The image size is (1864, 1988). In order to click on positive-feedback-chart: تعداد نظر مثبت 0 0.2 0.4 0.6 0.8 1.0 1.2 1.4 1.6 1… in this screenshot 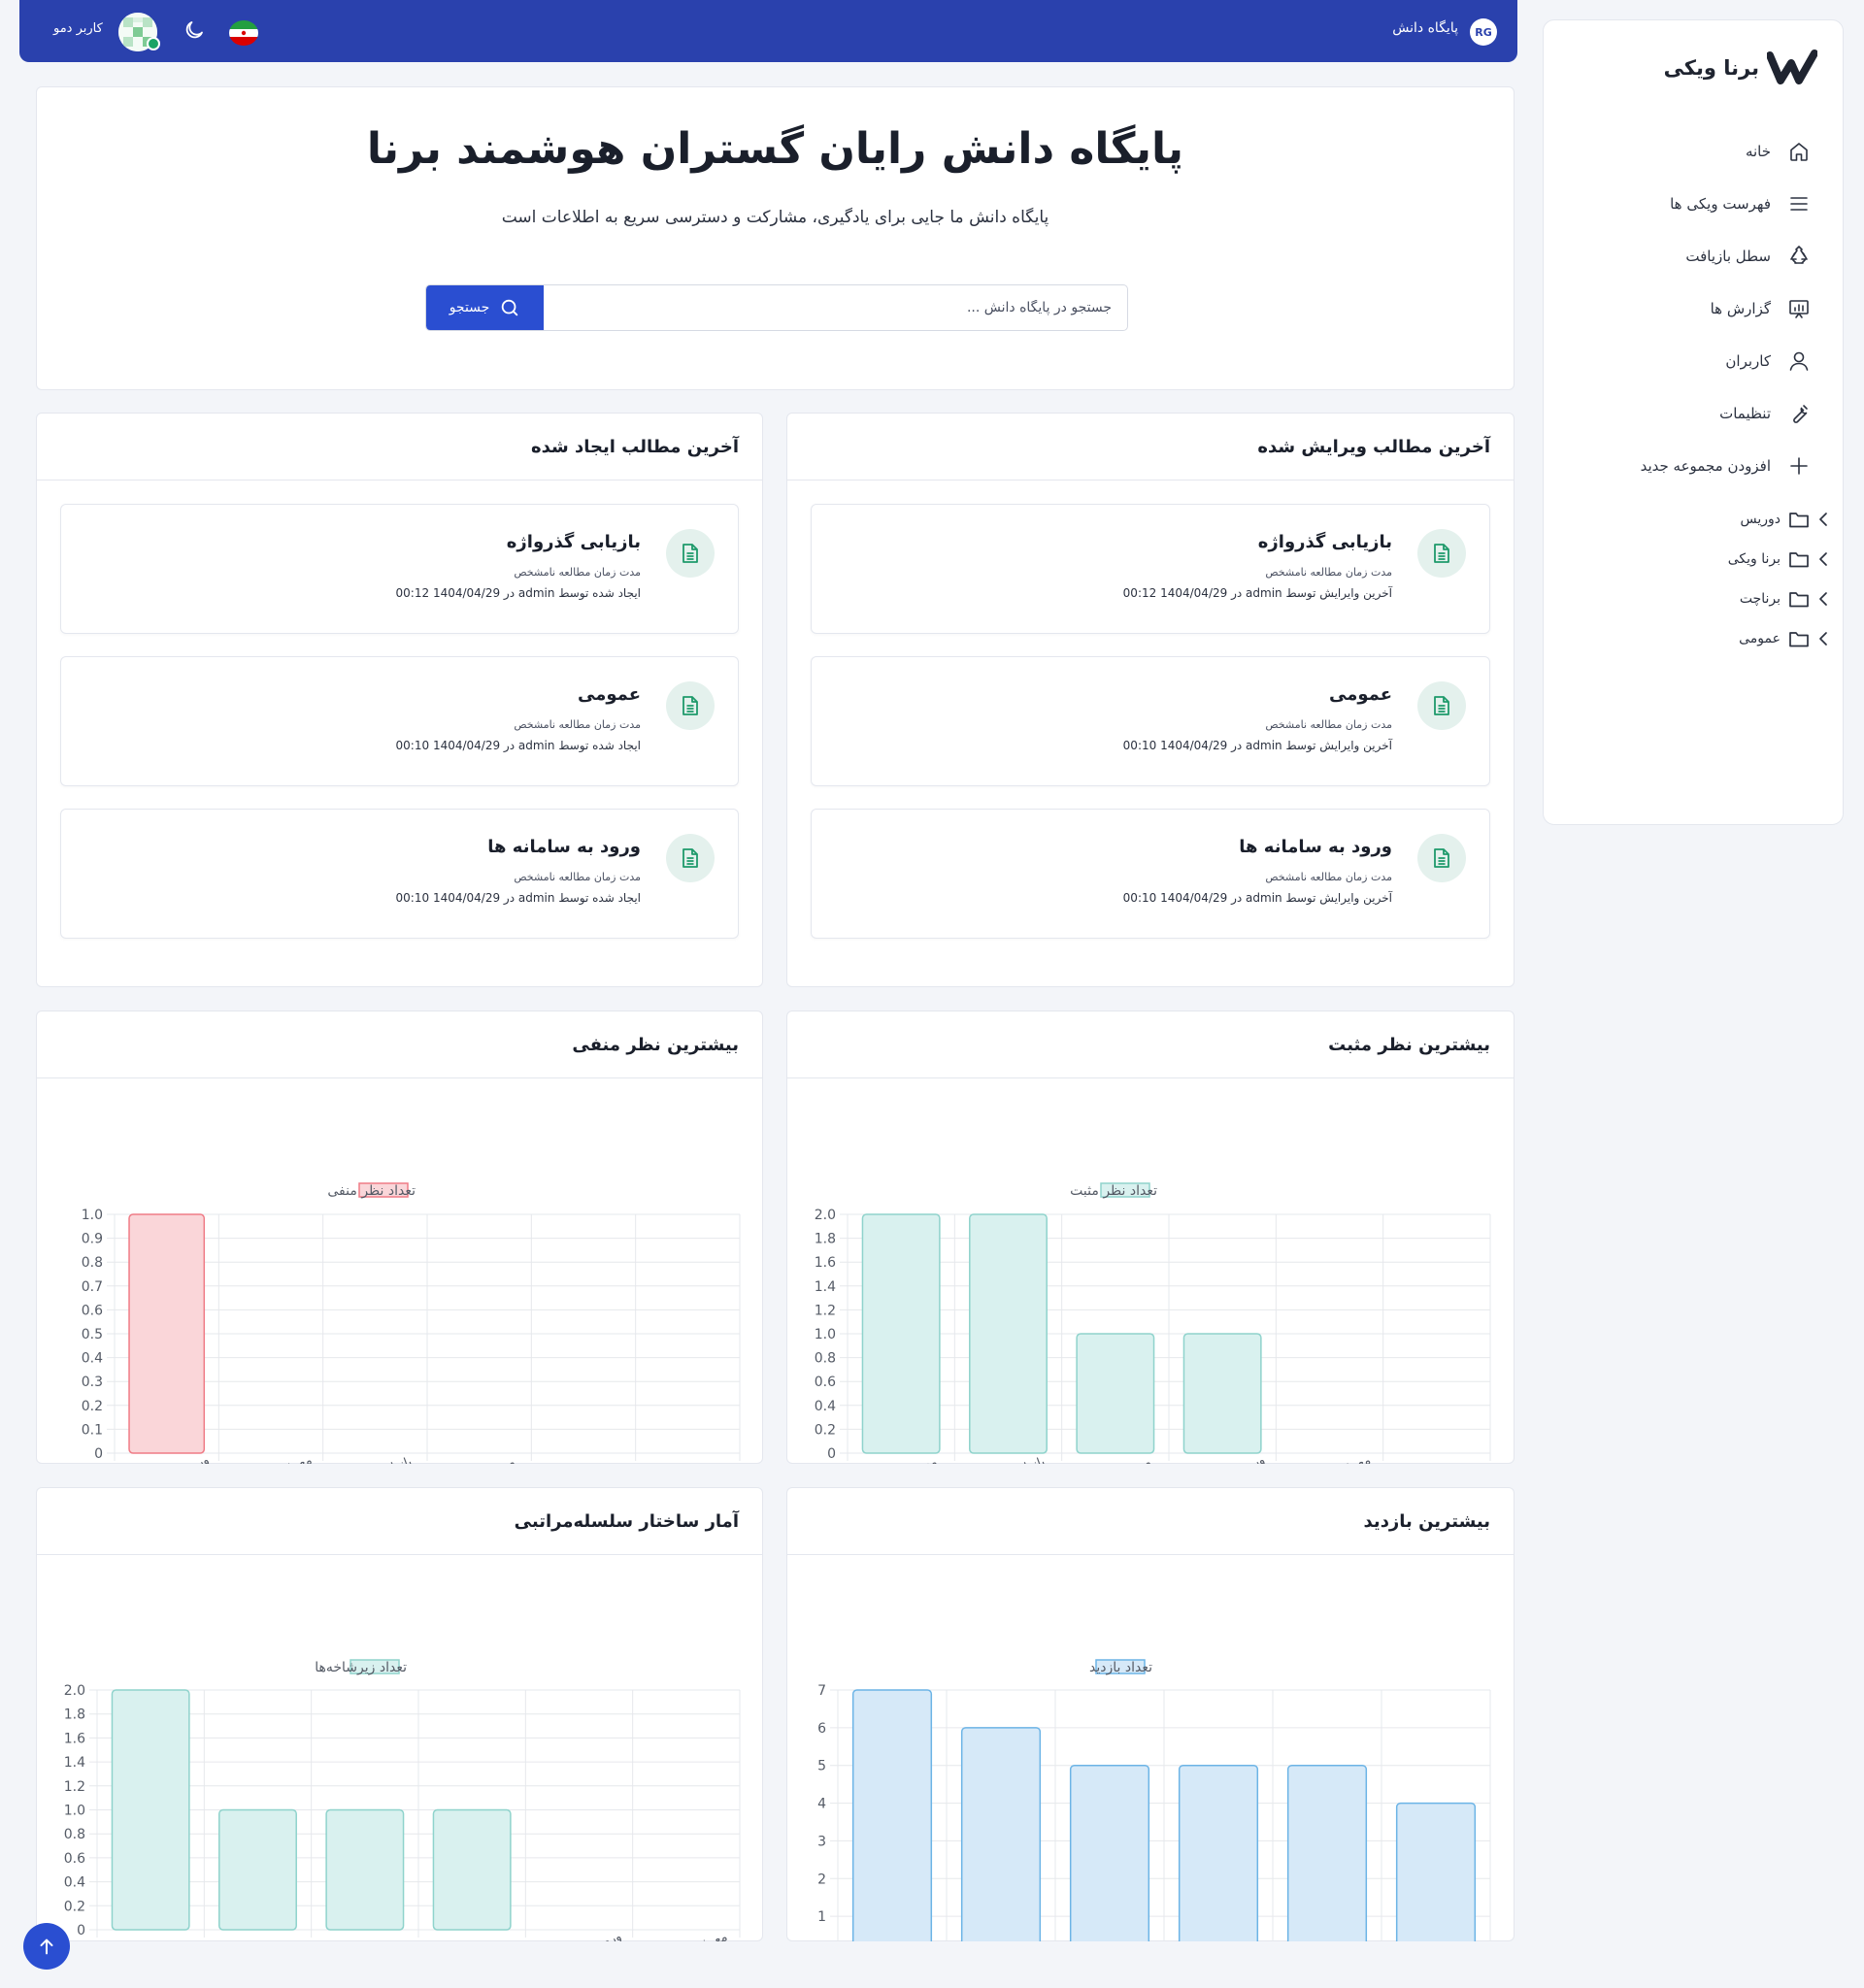, I will do `click(1153, 1340)`.